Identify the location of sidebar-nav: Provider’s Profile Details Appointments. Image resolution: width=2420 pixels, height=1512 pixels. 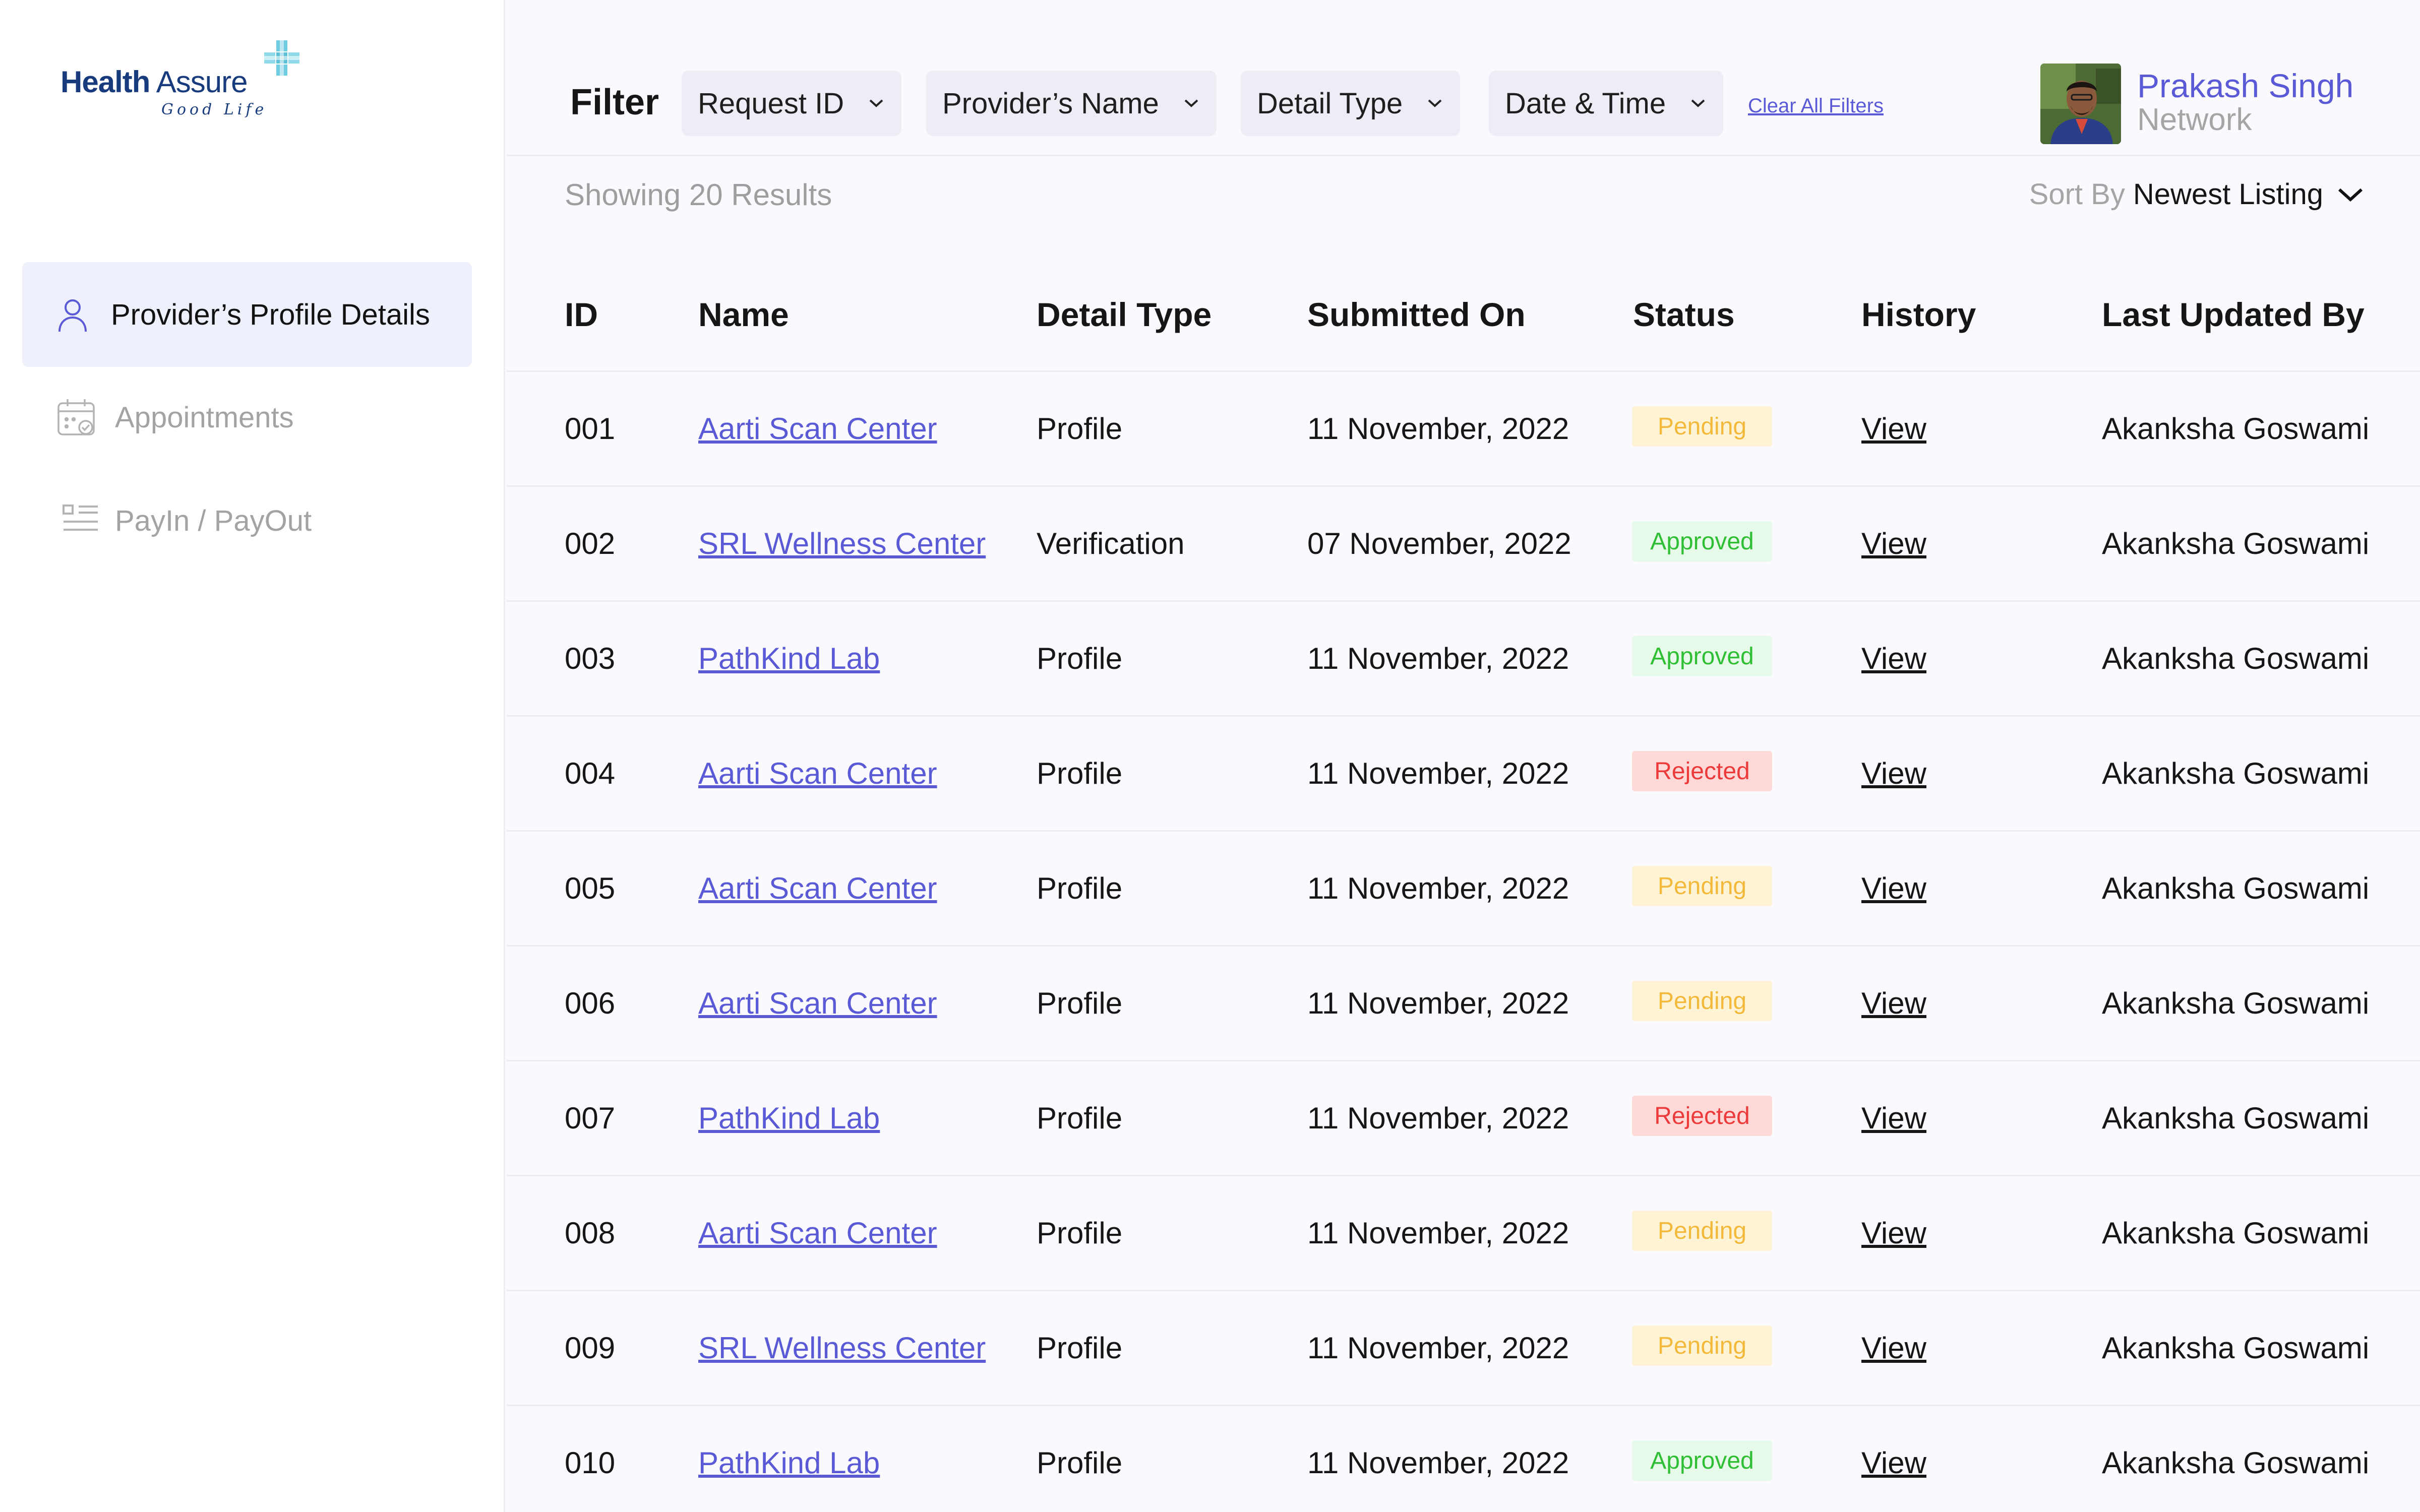
(247, 418).